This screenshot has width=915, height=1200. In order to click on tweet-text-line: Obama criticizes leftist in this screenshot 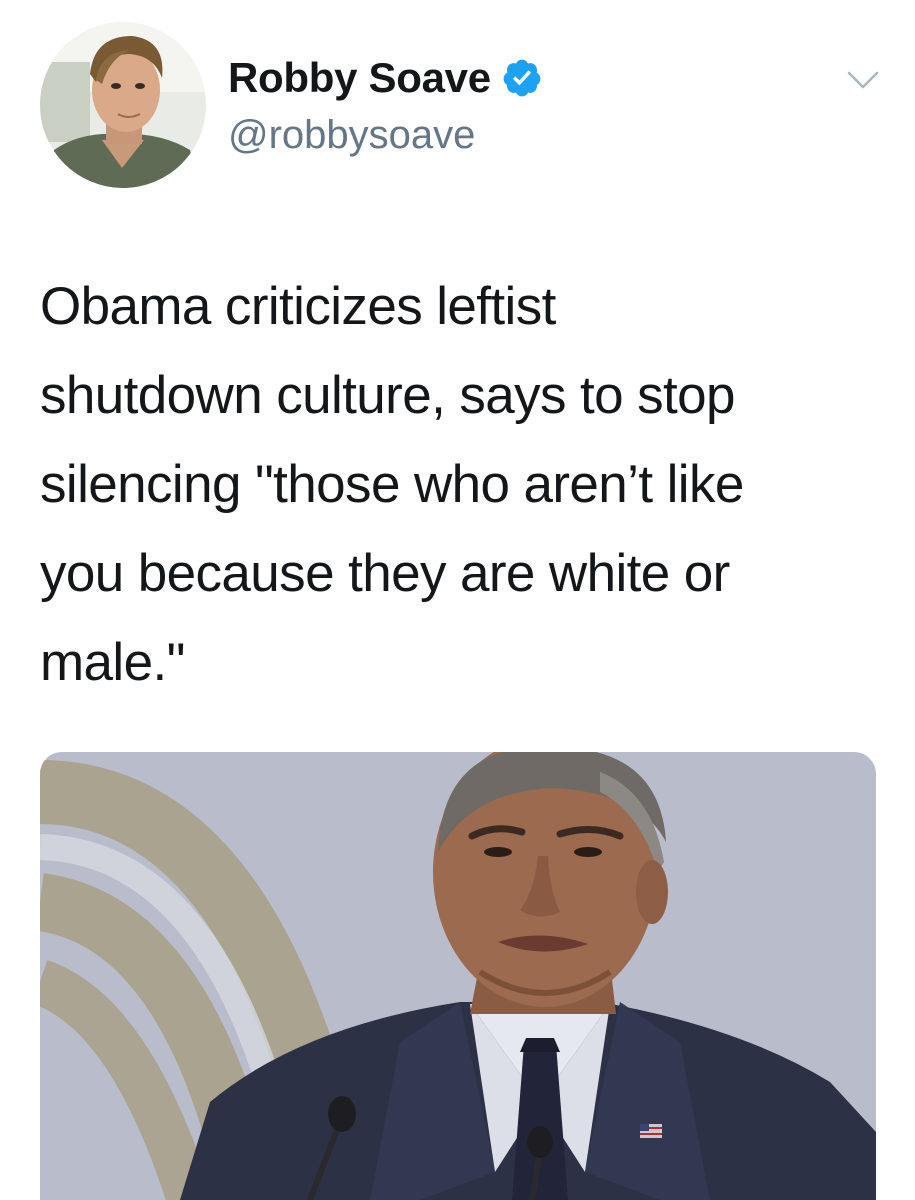, I will do `click(298, 306)`.